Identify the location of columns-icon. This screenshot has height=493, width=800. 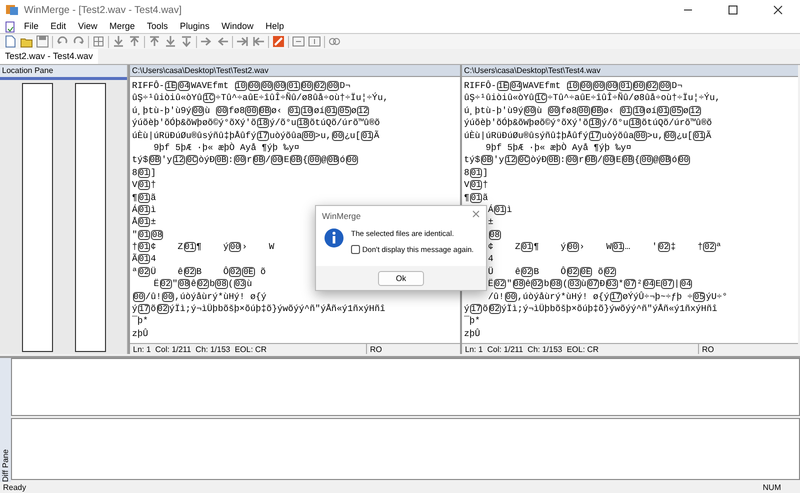
(98, 41).